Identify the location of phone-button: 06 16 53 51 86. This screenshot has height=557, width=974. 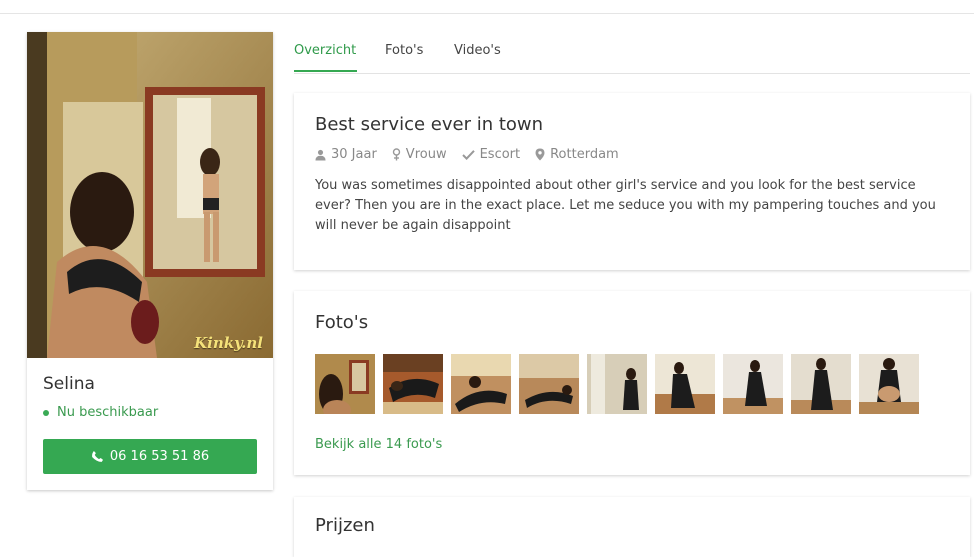
(150, 456).